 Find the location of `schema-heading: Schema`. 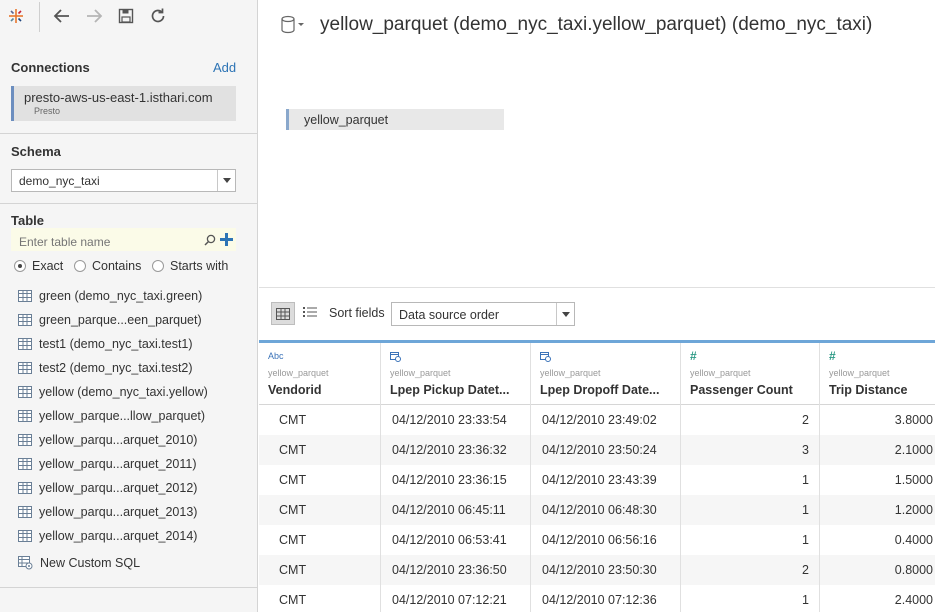

schema-heading: Schema is located at coordinates (36, 151).